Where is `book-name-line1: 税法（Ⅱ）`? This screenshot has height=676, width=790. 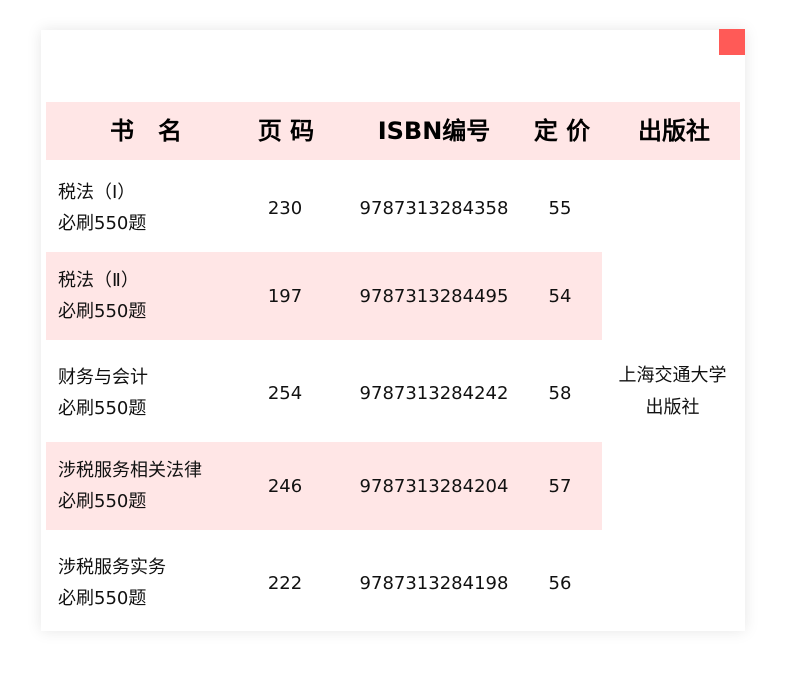
book-name-line1: 税法（Ⅱ） is located at coordinates (98, 280).